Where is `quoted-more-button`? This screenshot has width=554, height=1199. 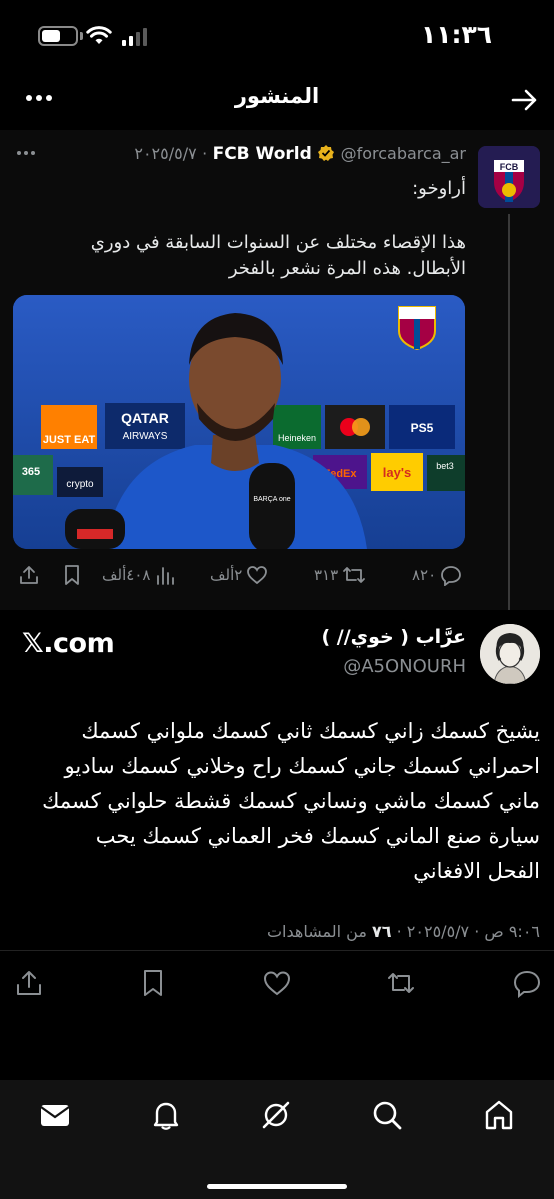
quoted-more-button is located at coordinates (26, 153).